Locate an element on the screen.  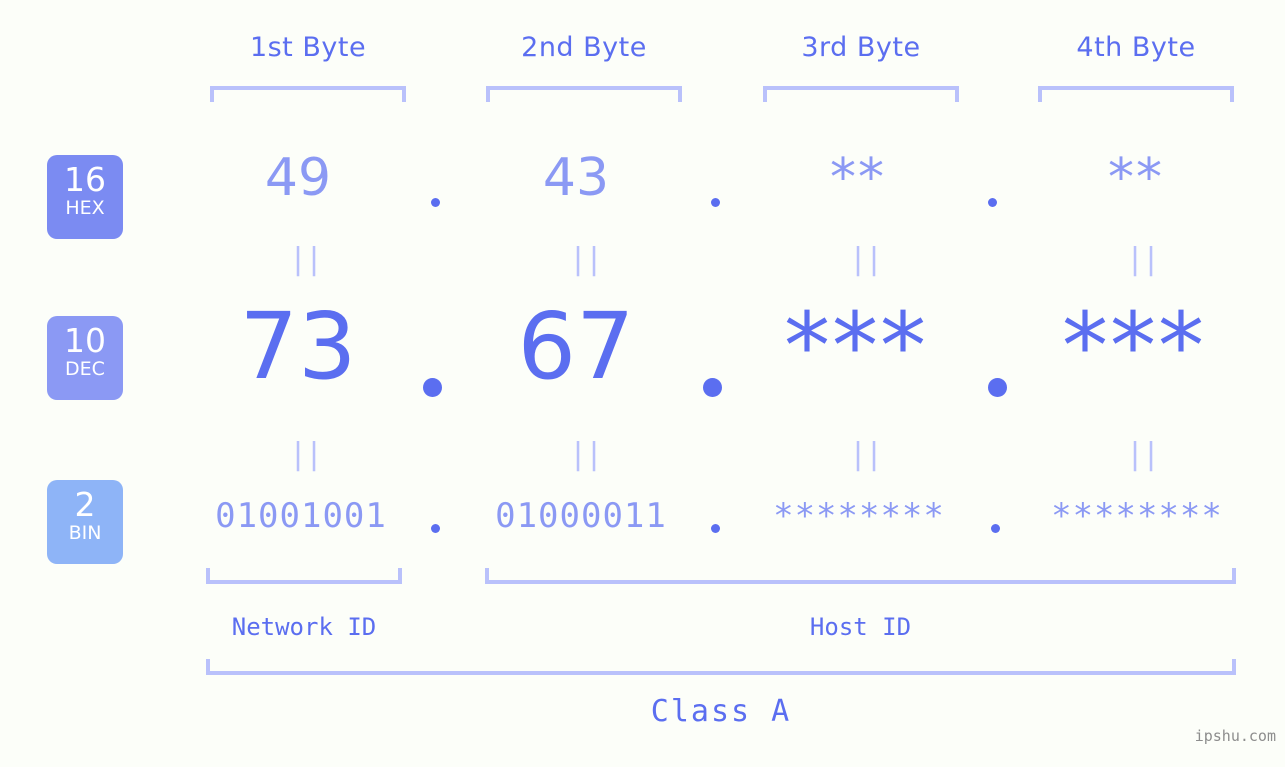
dec-byte-3-value: *** is located at coordinates (856, 346).